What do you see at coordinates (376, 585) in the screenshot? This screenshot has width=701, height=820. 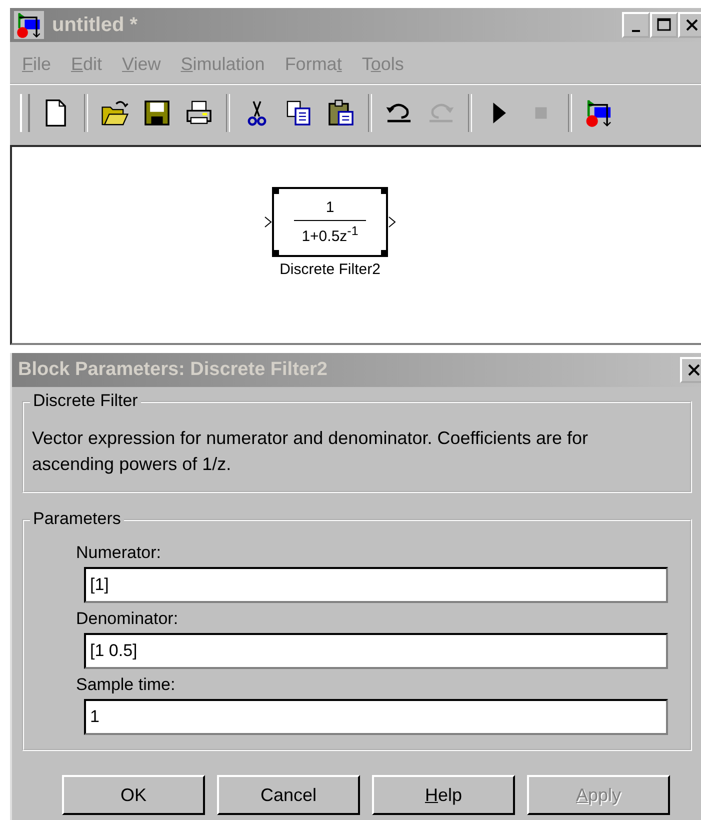 I see `input-field: [1]` at bounding box center [376, 585].